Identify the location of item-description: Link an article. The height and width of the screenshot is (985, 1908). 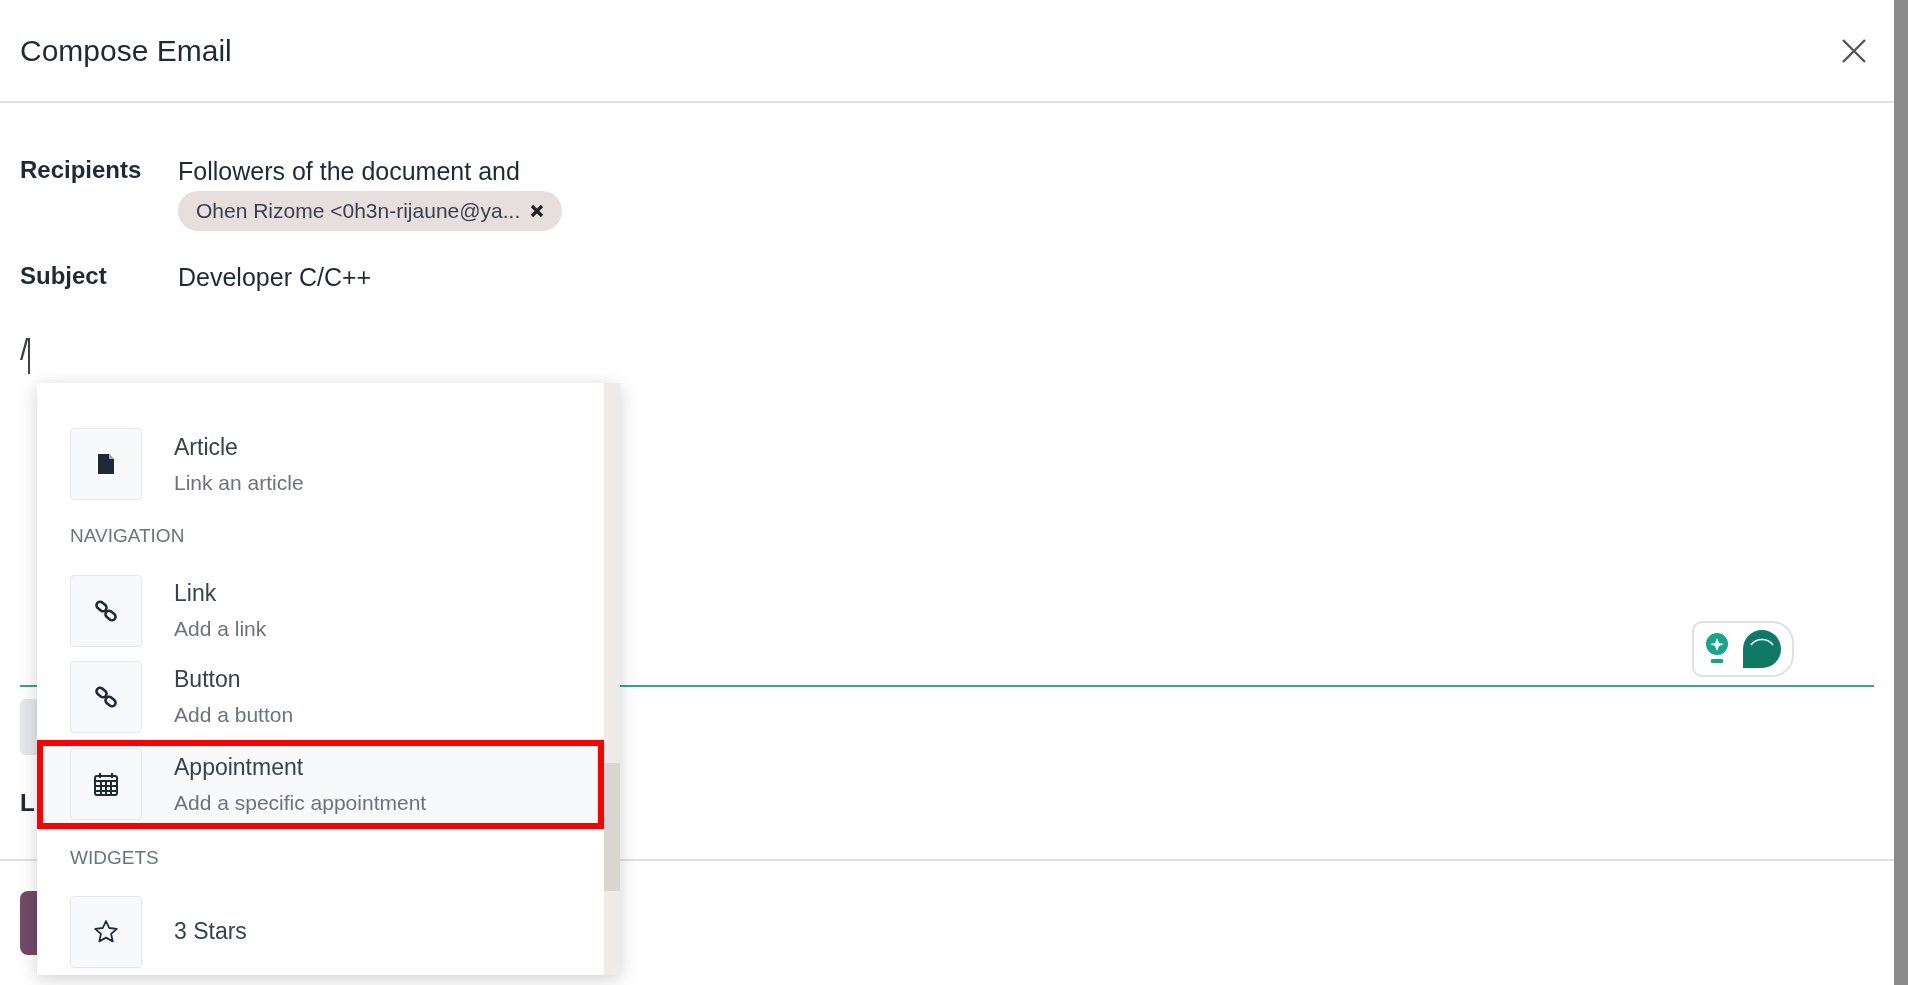
(239, 482).